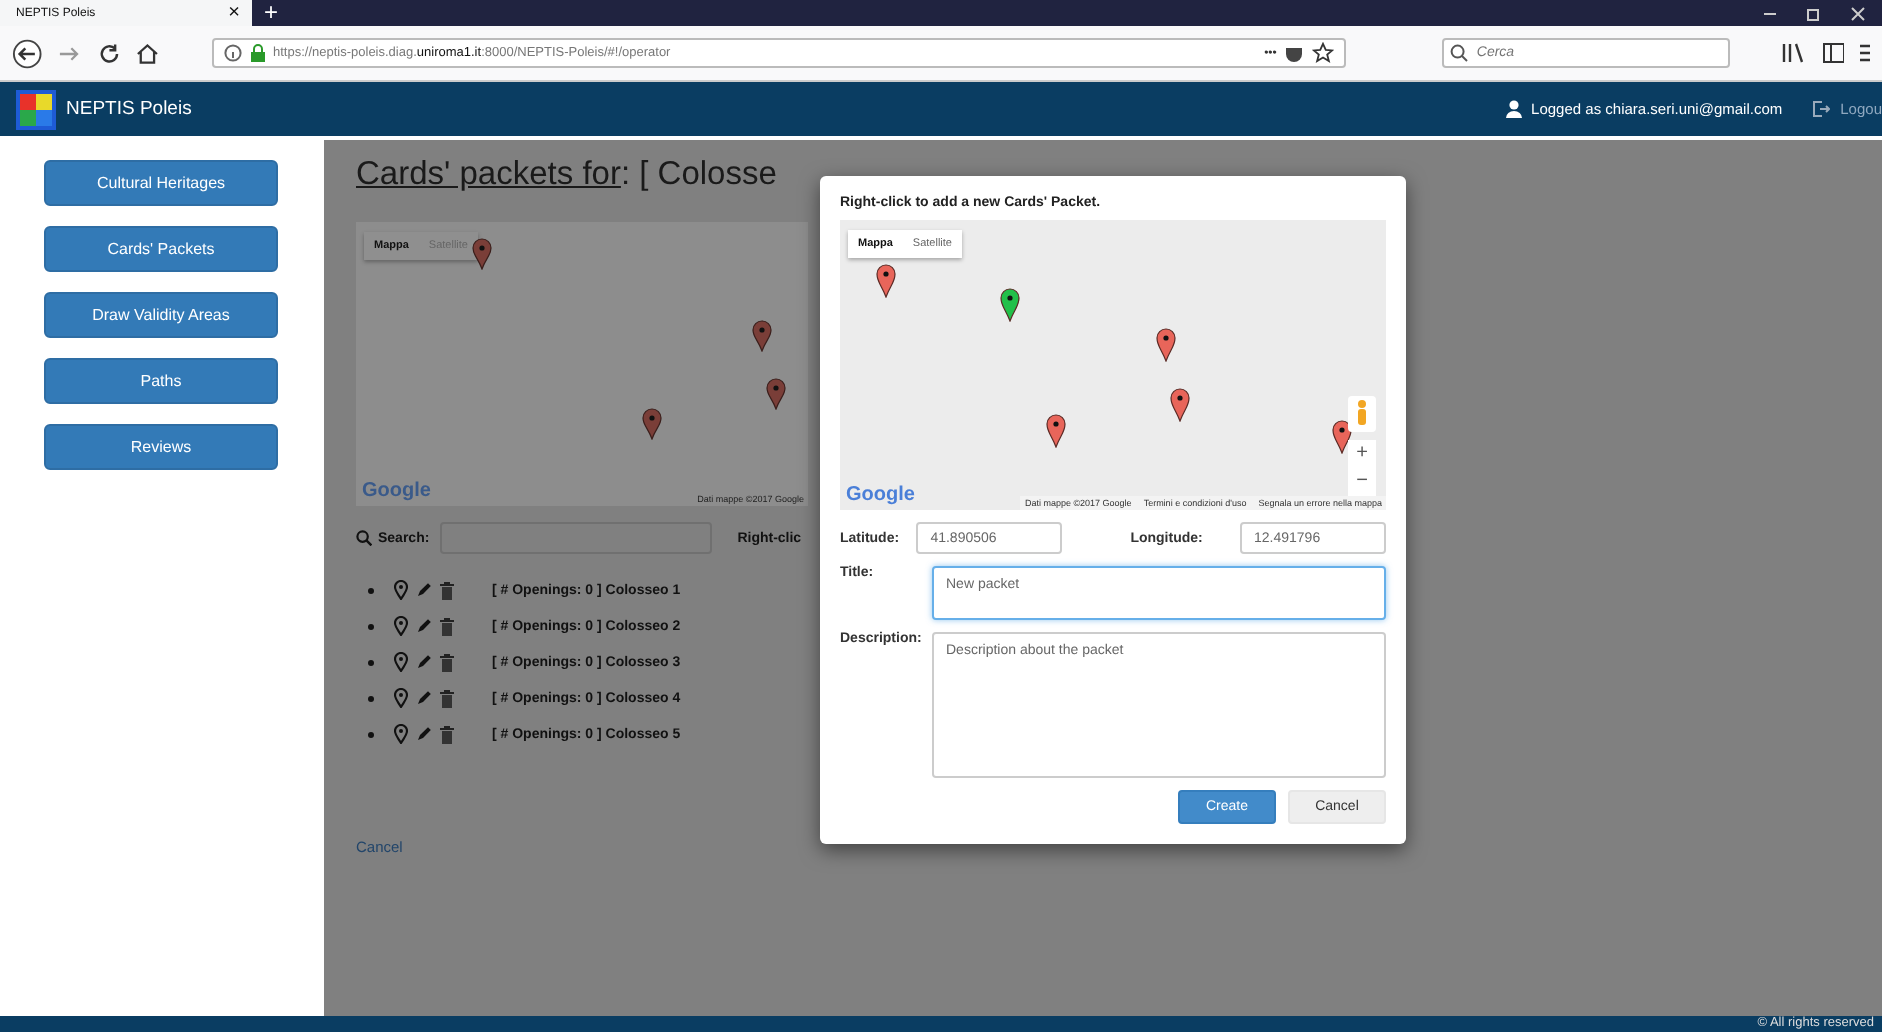 The width and height of the screenshot is (1882, 1032). Describe the element at coordinates (161, 315) in the screenshot. I see `sidebar-button: Draw Validity Areas` at that location.